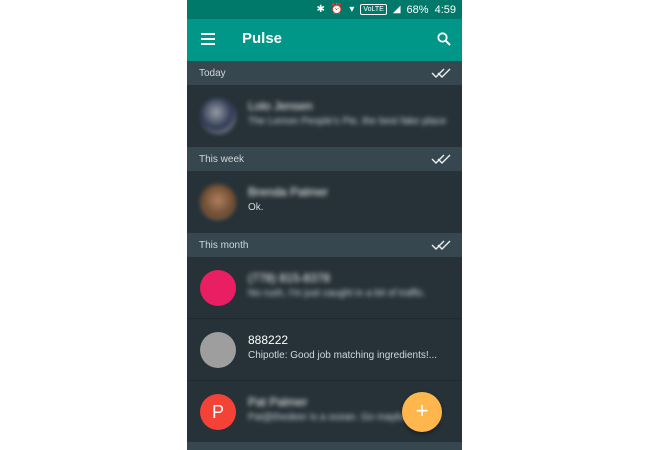 The width and height of the screenshot is (650, 450). What do you see at coordinates (324, 446) in the screenshot?
I see `section-header-partial` at bounding box center [324, 446].